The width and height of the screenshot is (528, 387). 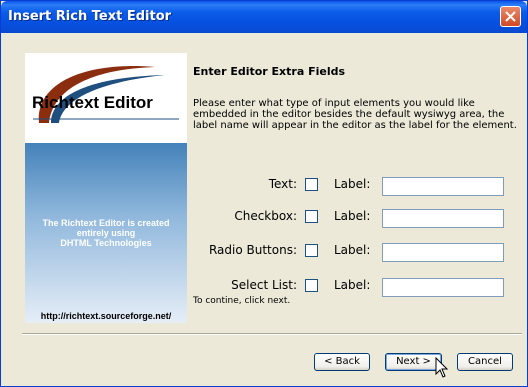 What do you see at coordinates (272, 334) in the screenshot?
I see `divider-highlight` at bounding box center [272, 334].